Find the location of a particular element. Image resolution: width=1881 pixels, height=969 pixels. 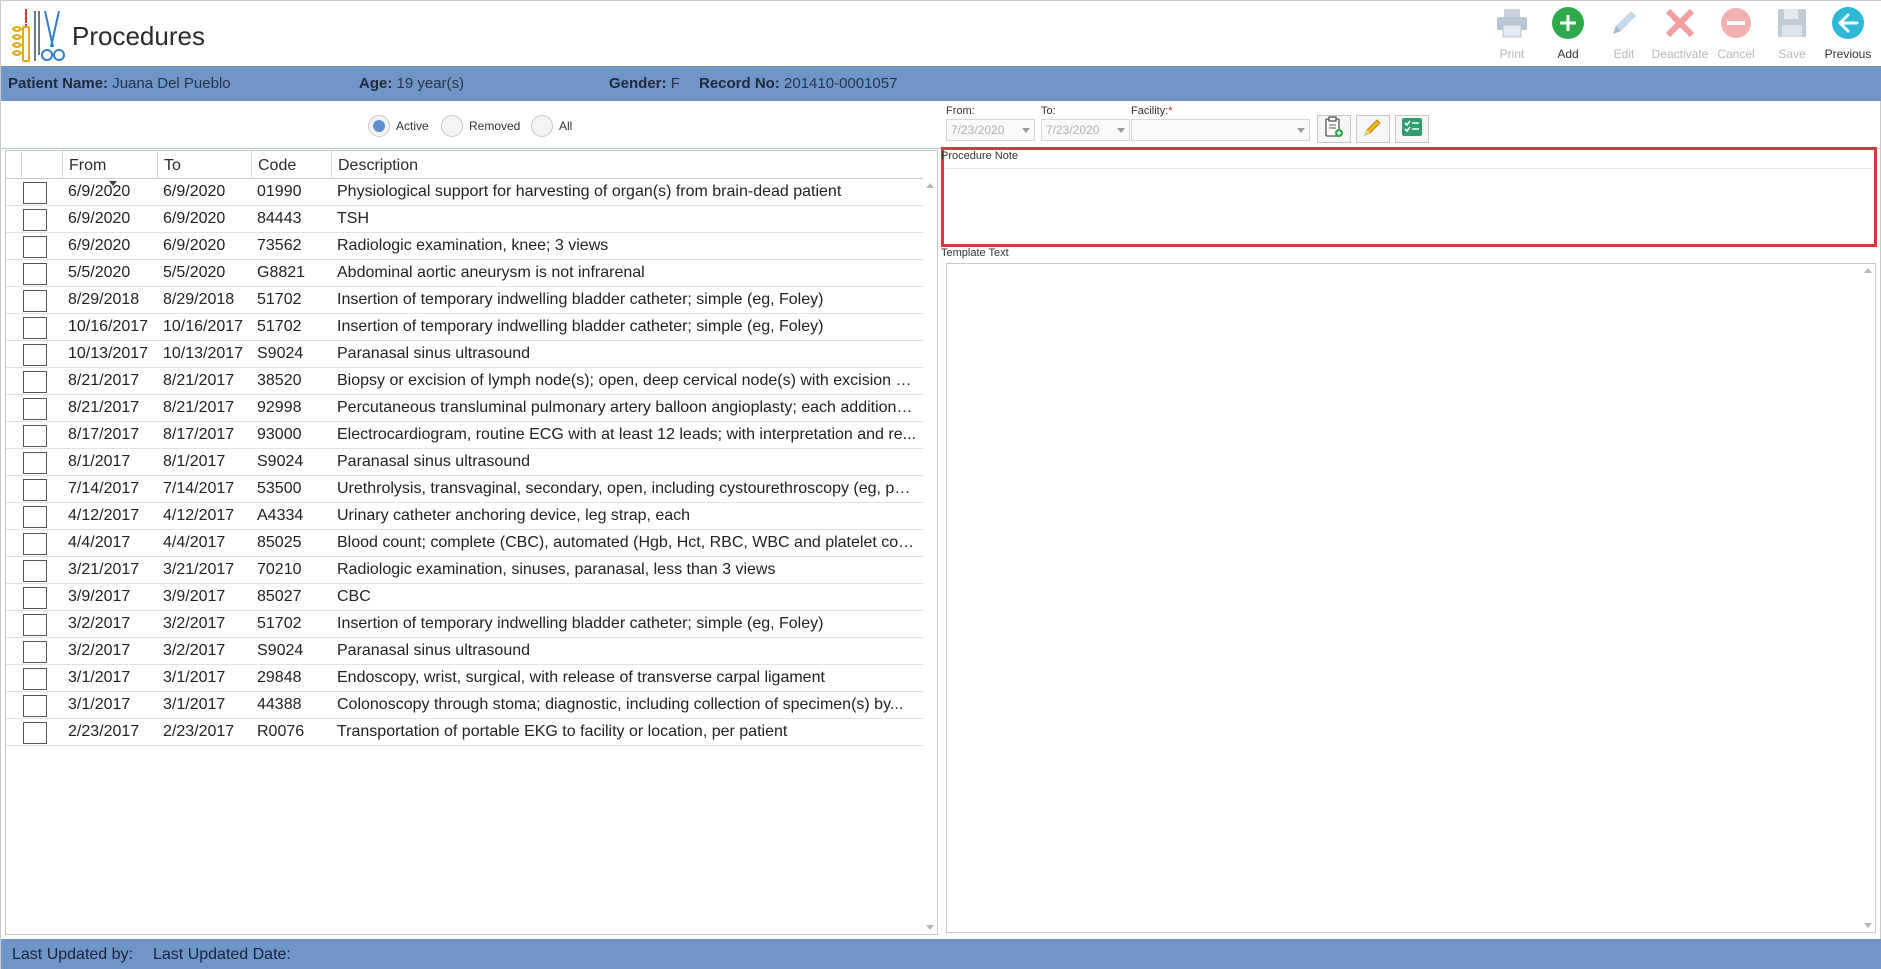

edit-button: Edit is located at coordinates (1624, 34).